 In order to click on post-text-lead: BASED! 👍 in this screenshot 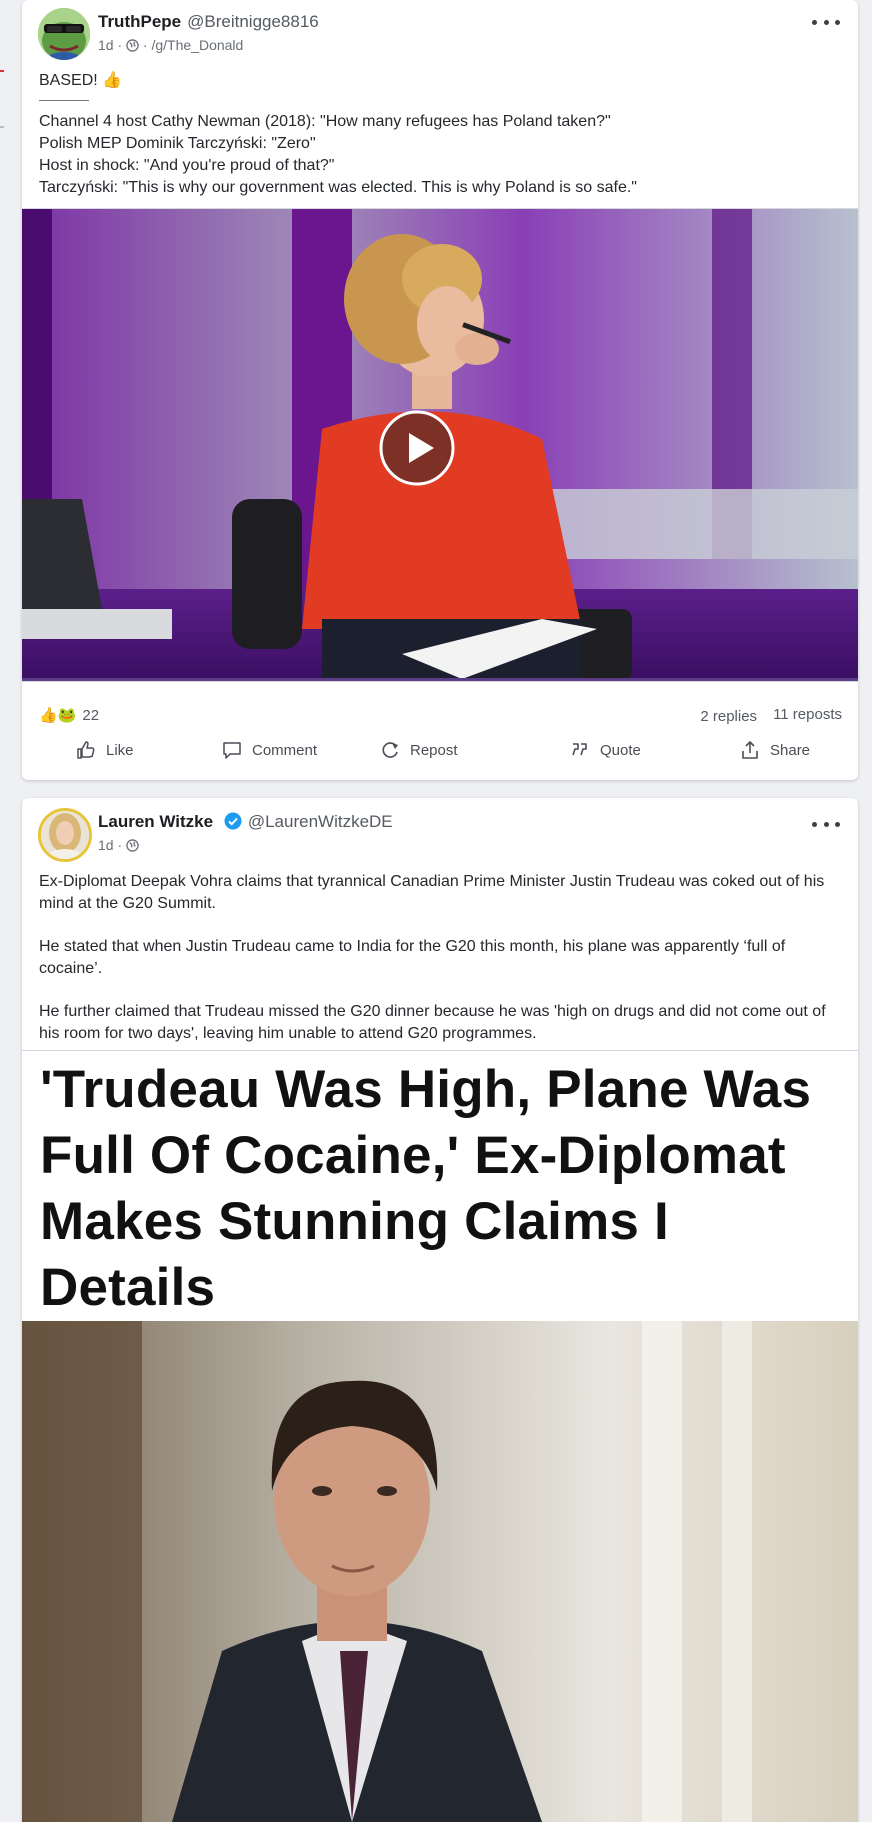, I will do `click(81, 80)`.